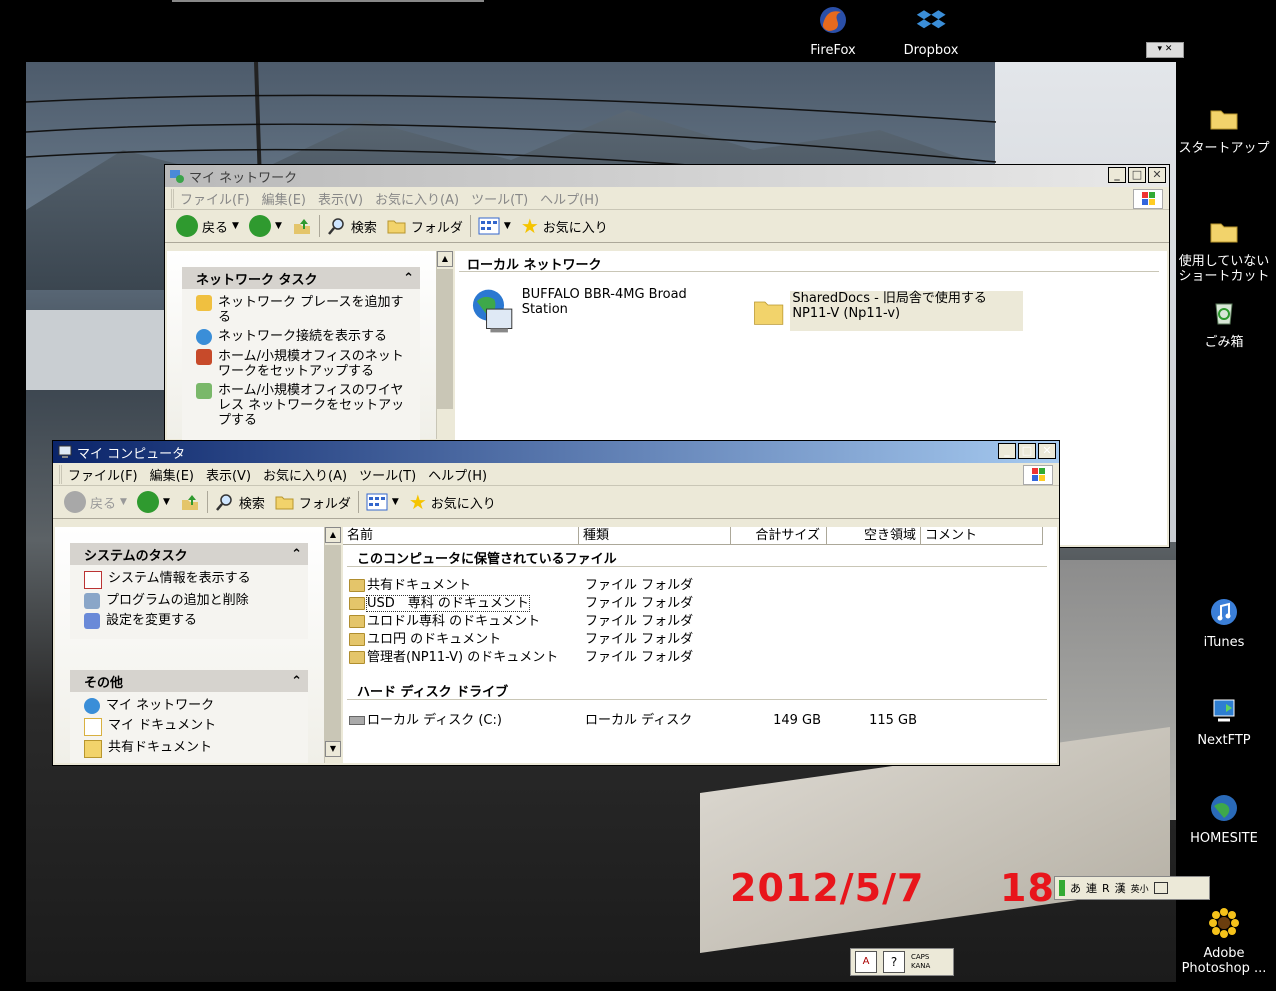  What do you see at coordinates (982, 536) in the screenshot?
I see `column-header-comment: コメント` at bounding box center [982, 536].